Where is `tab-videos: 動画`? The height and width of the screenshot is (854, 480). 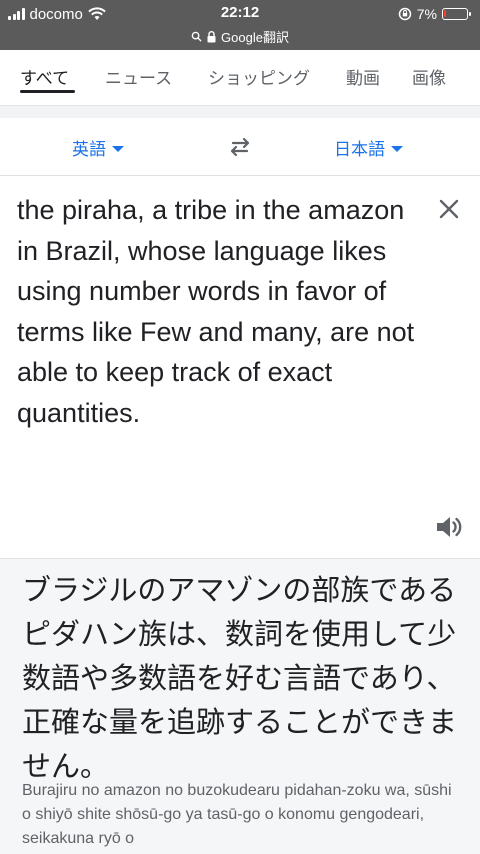
tab-videos: 動画 is located at coordinates (363, 76).